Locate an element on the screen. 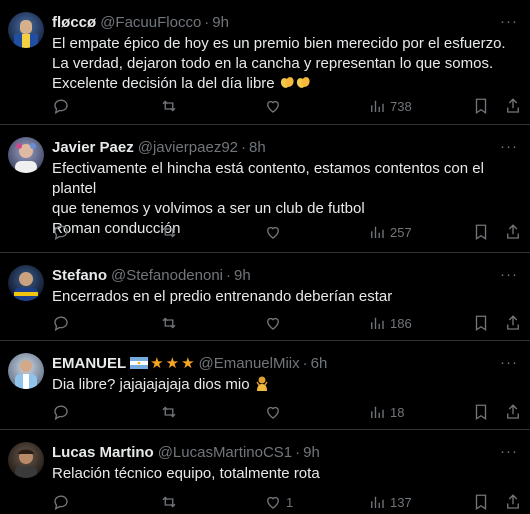 The height and width of the screenshot is (514, 530). timestamp: 8h is located at coordinates (257, 147).